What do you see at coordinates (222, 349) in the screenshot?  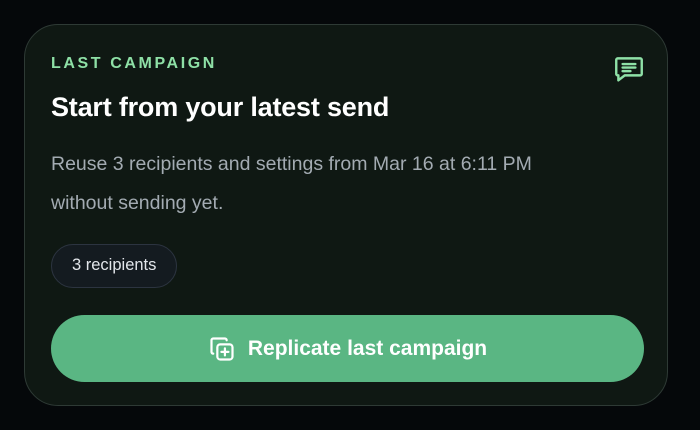 I see `copy-plus-icon` at bounding box center [222, 349].